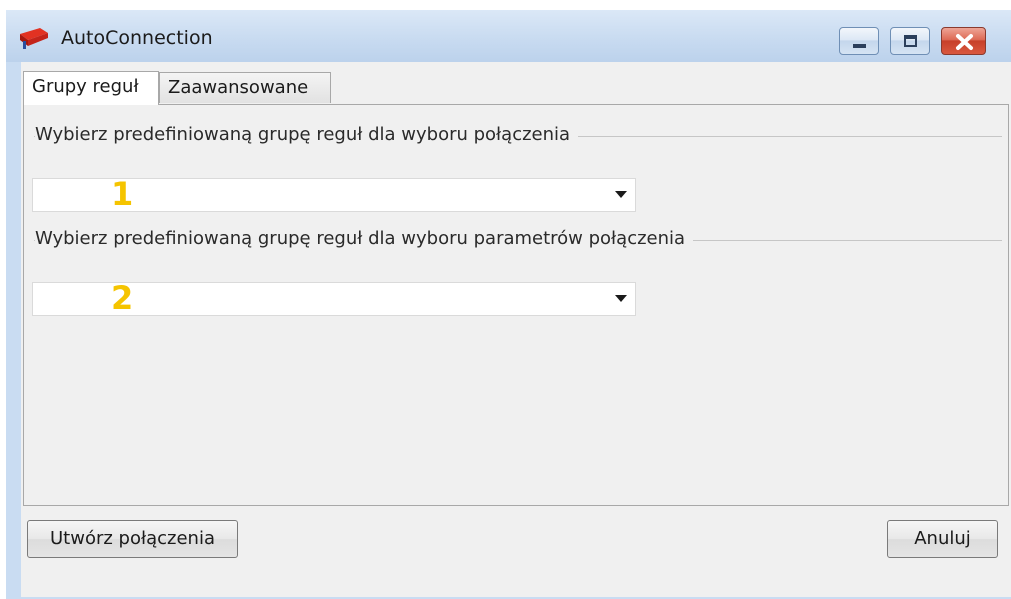 This screenshot has width=1011, height=599. Describe the element at coordinates (859, 46) in the screenshot. I see `minimize-icon` at that location.